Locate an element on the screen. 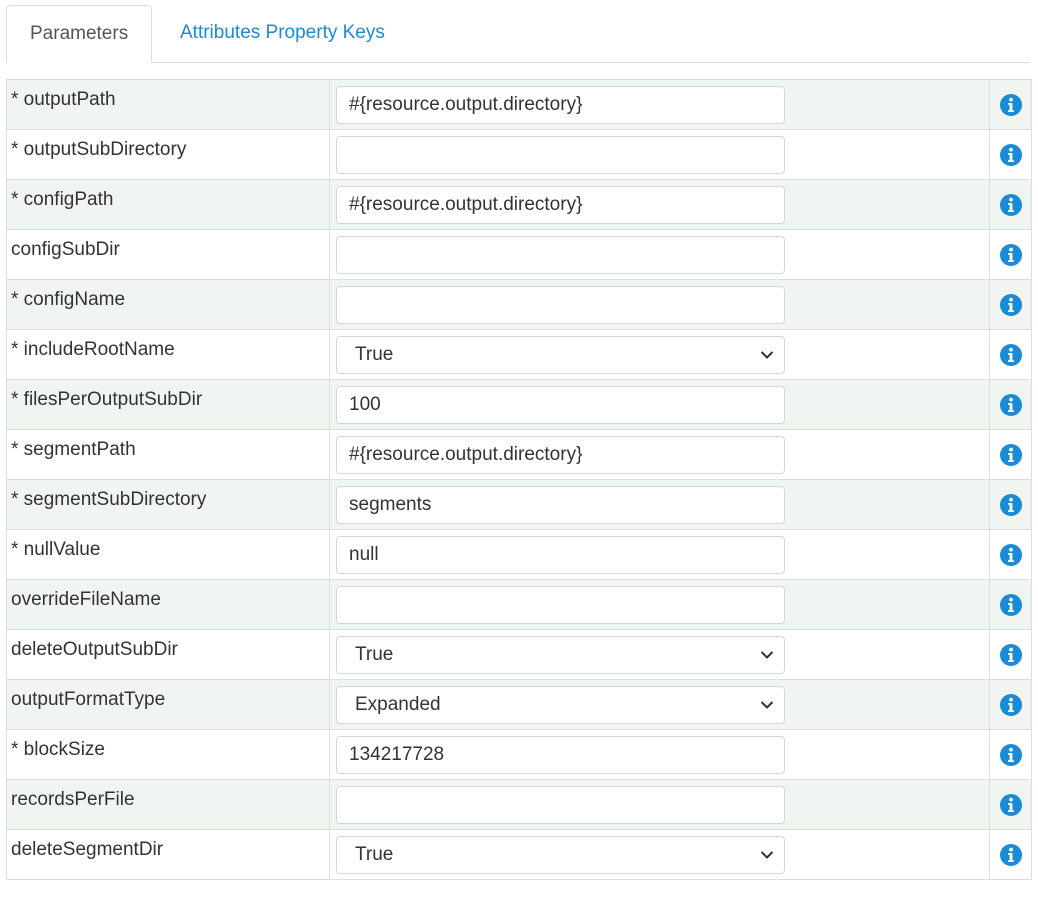 This screenshot has width=1038, height=906. tab-parameters: Parameters is located at coordinates (79, 34).